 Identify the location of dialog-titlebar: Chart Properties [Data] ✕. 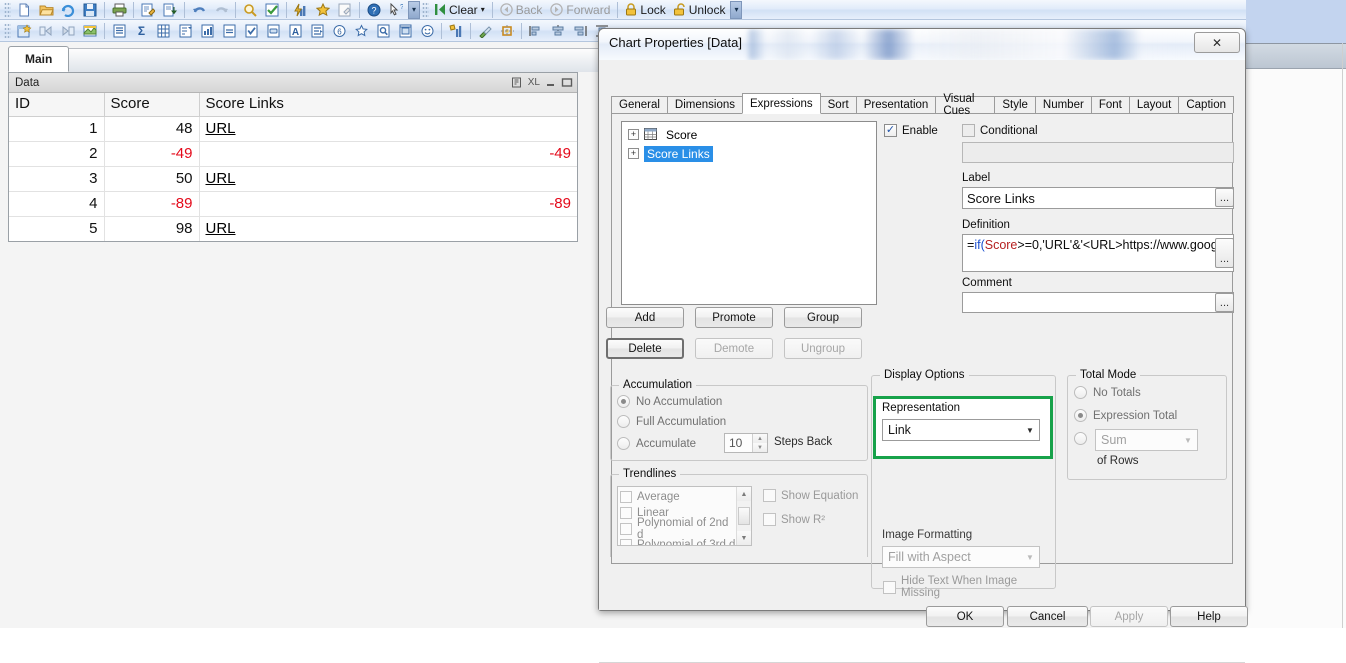
(922, 44).